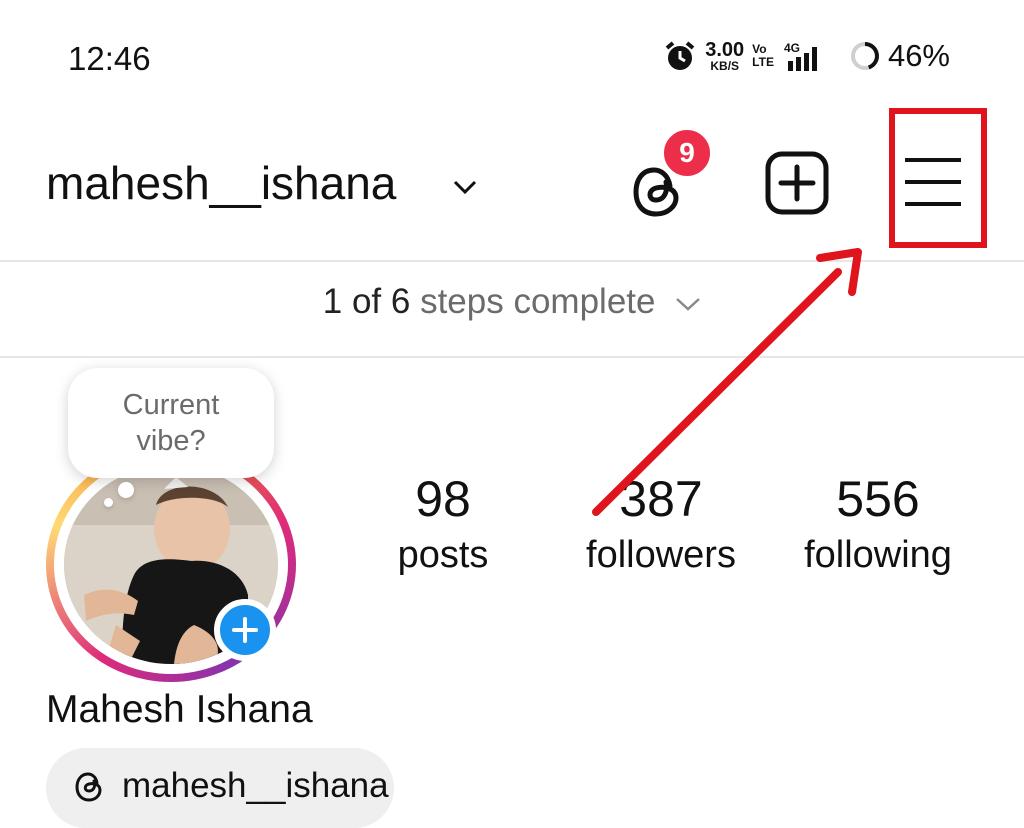  What do you see at coordinates (878, 555) in the screenshot?
I see `following-label: following` at bounding box center [878, 555].